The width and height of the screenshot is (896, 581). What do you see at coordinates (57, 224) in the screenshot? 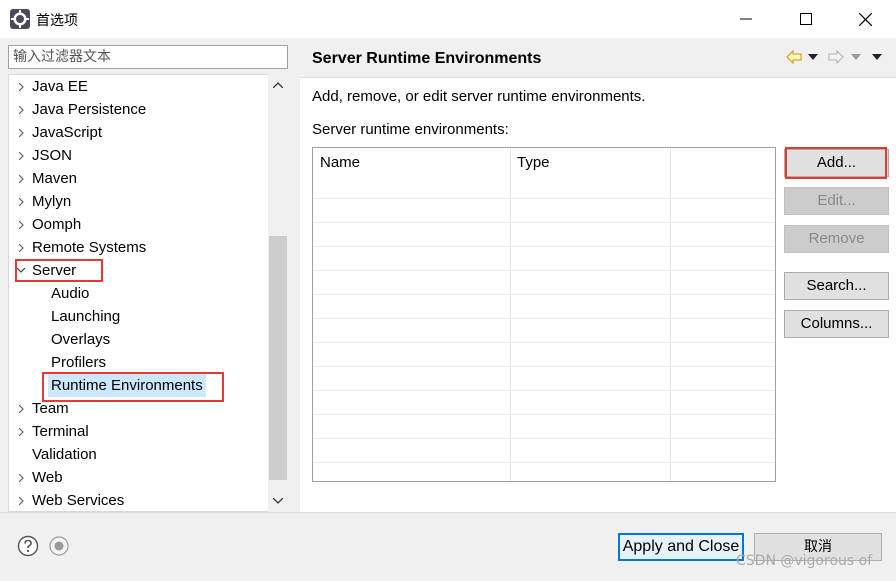
I see `tree-item-label: Oomph` at bounding box center [57, 224].